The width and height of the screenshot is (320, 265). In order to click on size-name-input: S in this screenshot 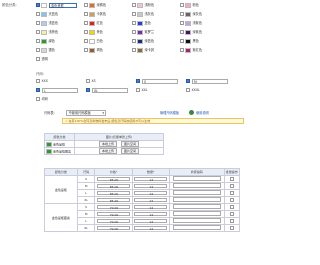, I will do `click(159, 81)`.